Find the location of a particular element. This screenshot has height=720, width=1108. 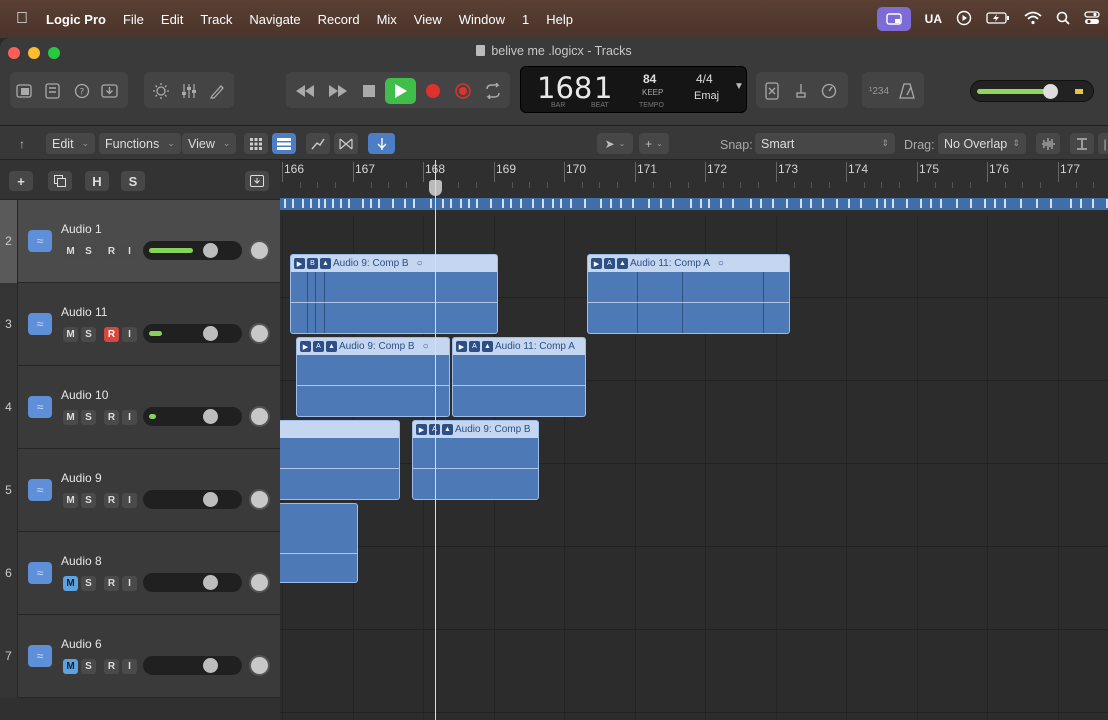

autopunch-icon is located at coordinates (829, 91).